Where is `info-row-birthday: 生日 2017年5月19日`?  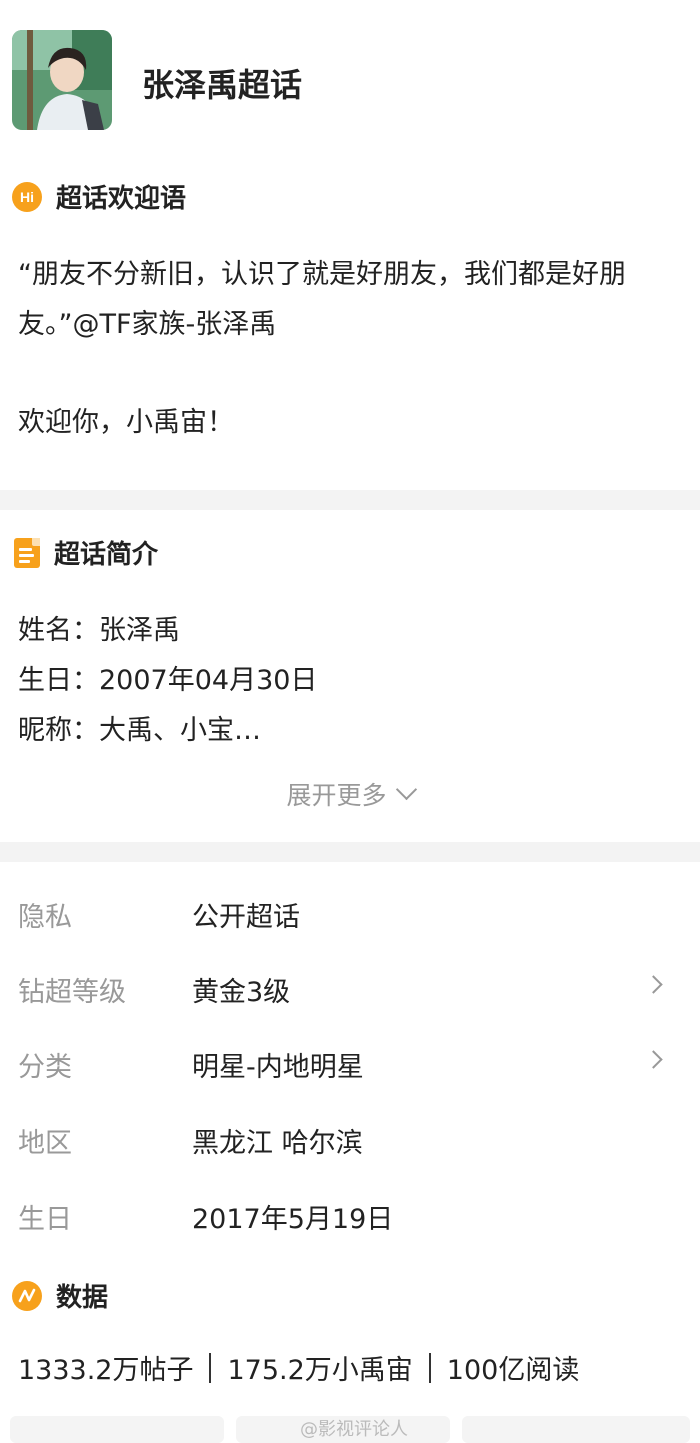
info-row-birthday: 生日 2017年5月19日 is located at coordinates (350, 1217).